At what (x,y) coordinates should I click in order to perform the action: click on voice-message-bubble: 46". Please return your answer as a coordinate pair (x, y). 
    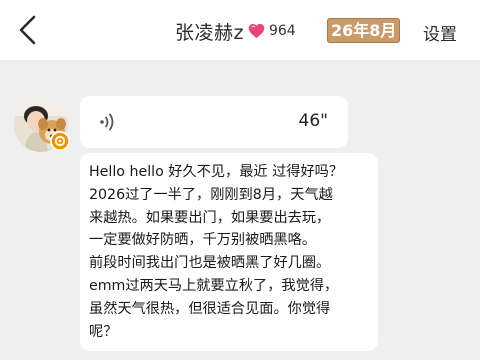
    Looking at the image, I should click on (214, 122).